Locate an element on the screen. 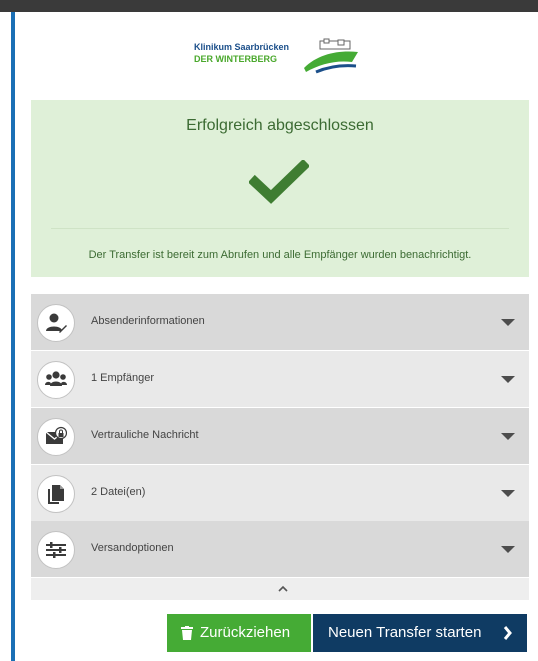 The width and height of the screenshot is (538, 661). sliders-icon is located at coordinates (56, 550).